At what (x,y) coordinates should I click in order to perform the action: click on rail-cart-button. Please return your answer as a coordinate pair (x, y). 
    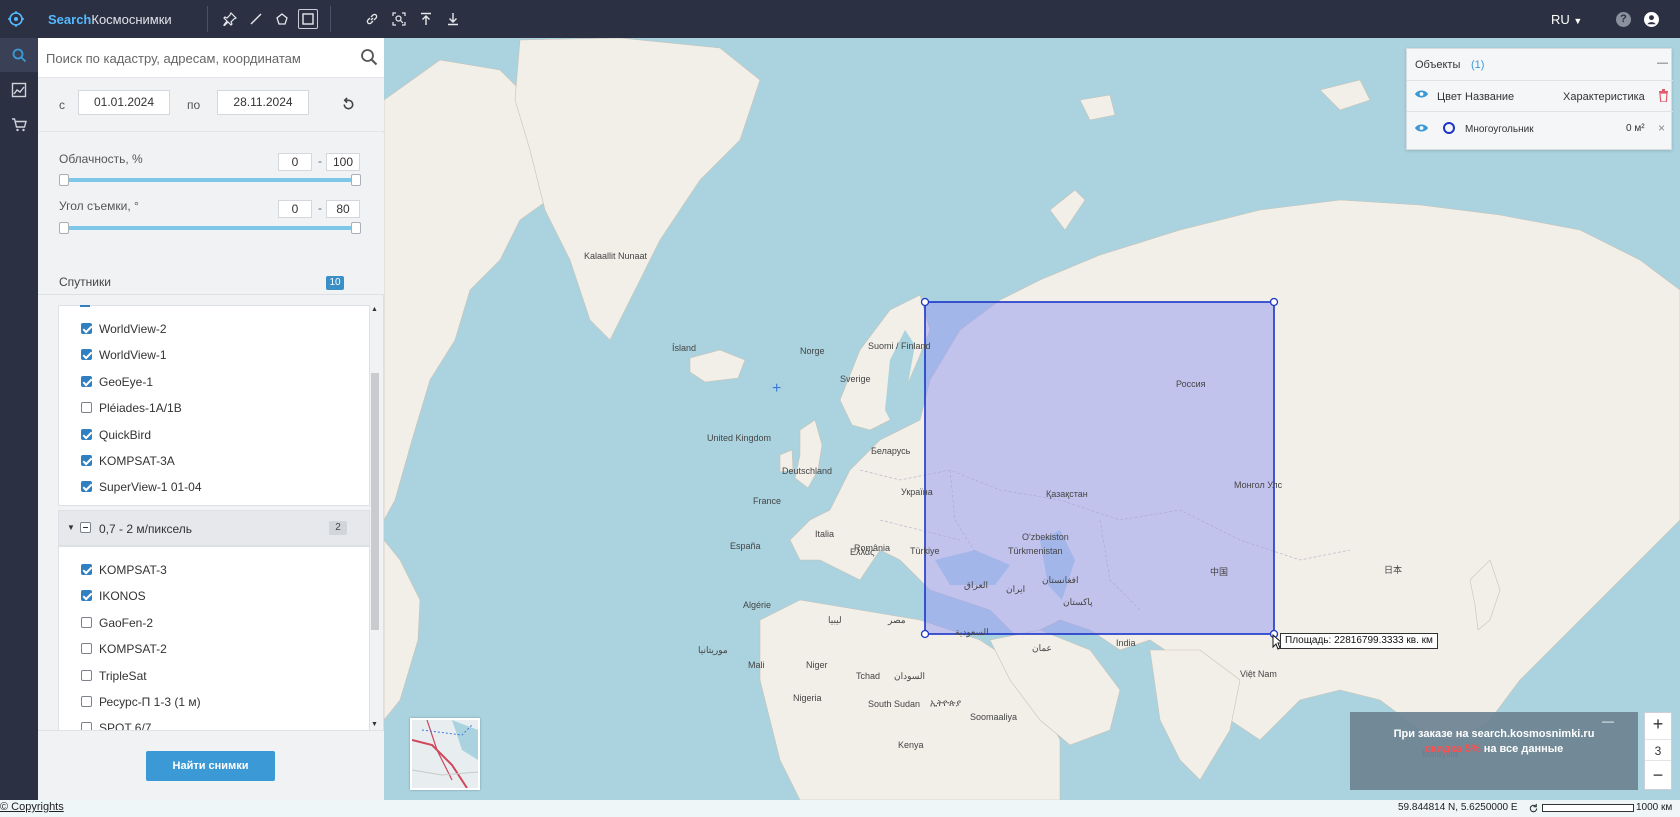
    Looking at the image, I should click on (19, 125).